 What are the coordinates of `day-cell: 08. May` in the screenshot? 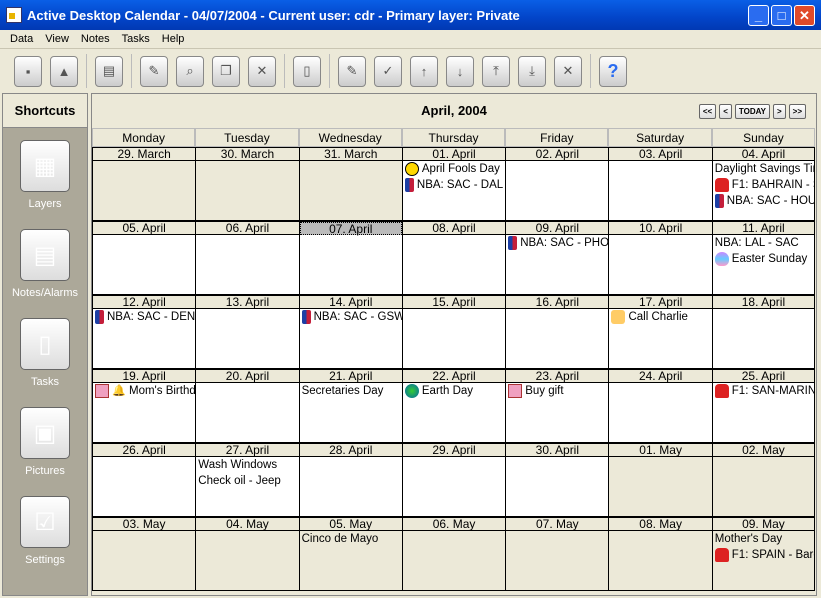 It's located at (660, 554).